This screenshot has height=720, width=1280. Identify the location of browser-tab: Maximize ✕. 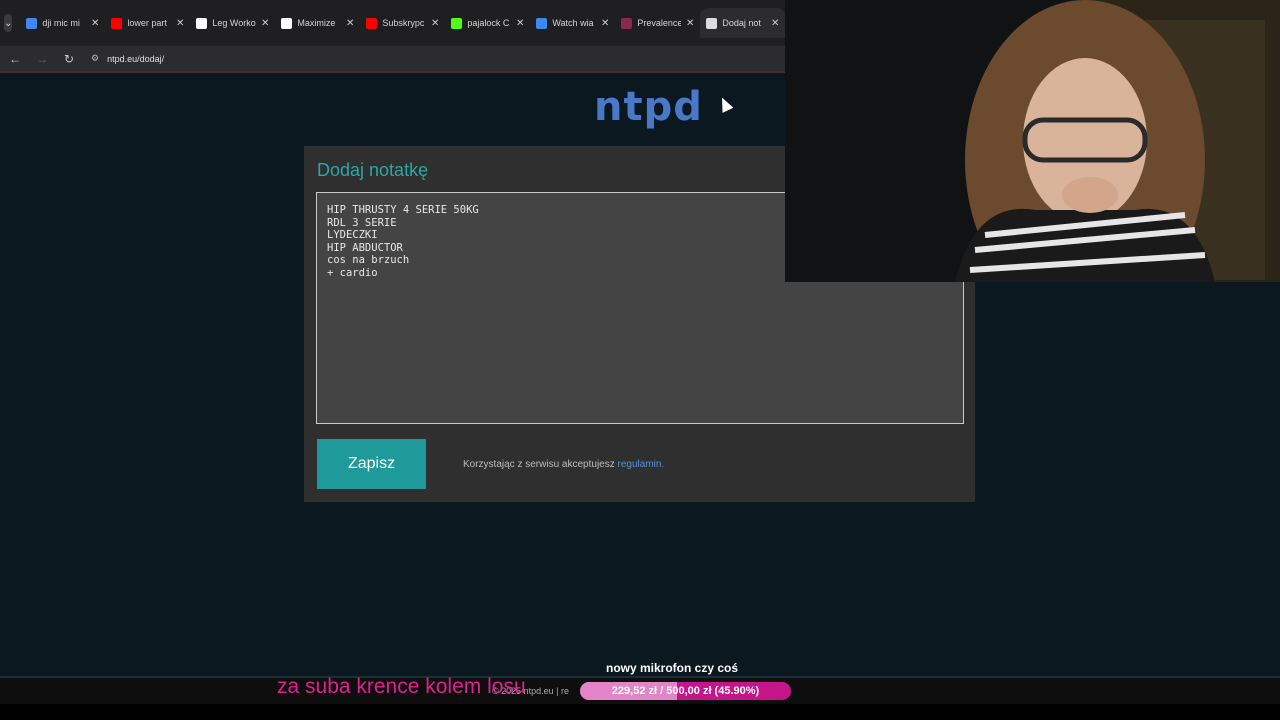
(317, 23).